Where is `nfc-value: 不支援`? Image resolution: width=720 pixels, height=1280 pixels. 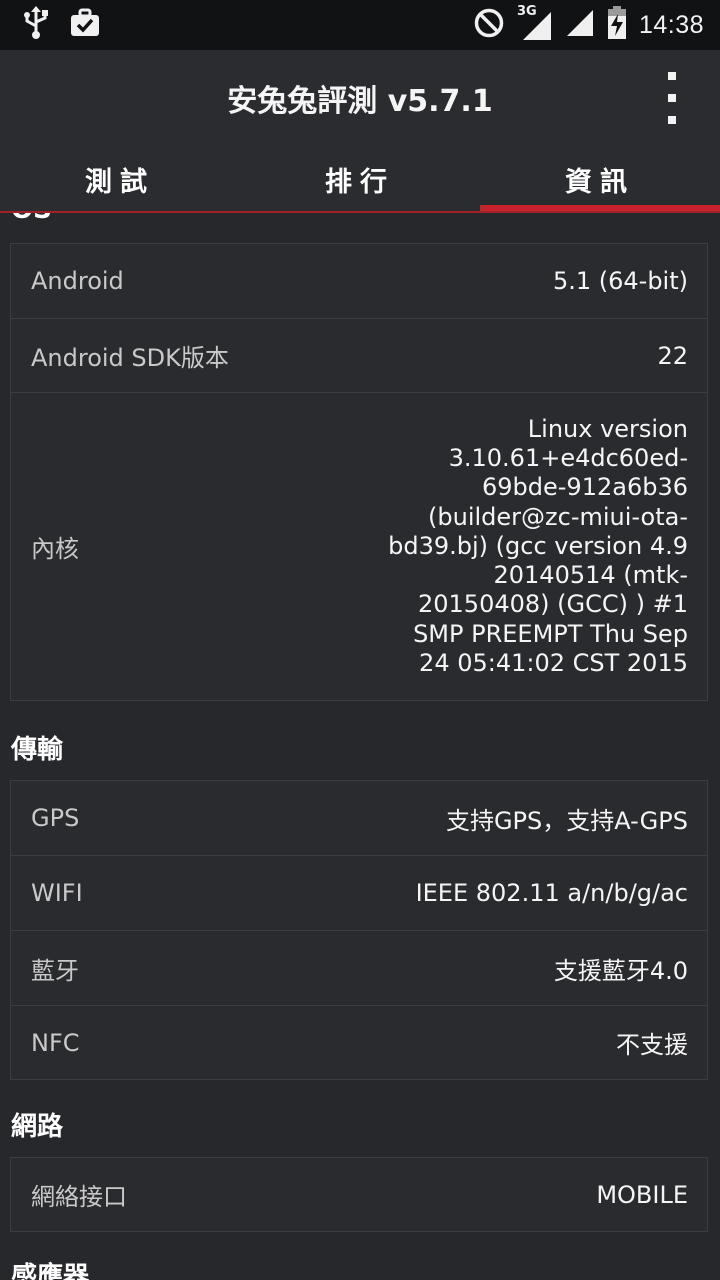 nfc-value: 不支援 is located at coordinates (652, 1045).